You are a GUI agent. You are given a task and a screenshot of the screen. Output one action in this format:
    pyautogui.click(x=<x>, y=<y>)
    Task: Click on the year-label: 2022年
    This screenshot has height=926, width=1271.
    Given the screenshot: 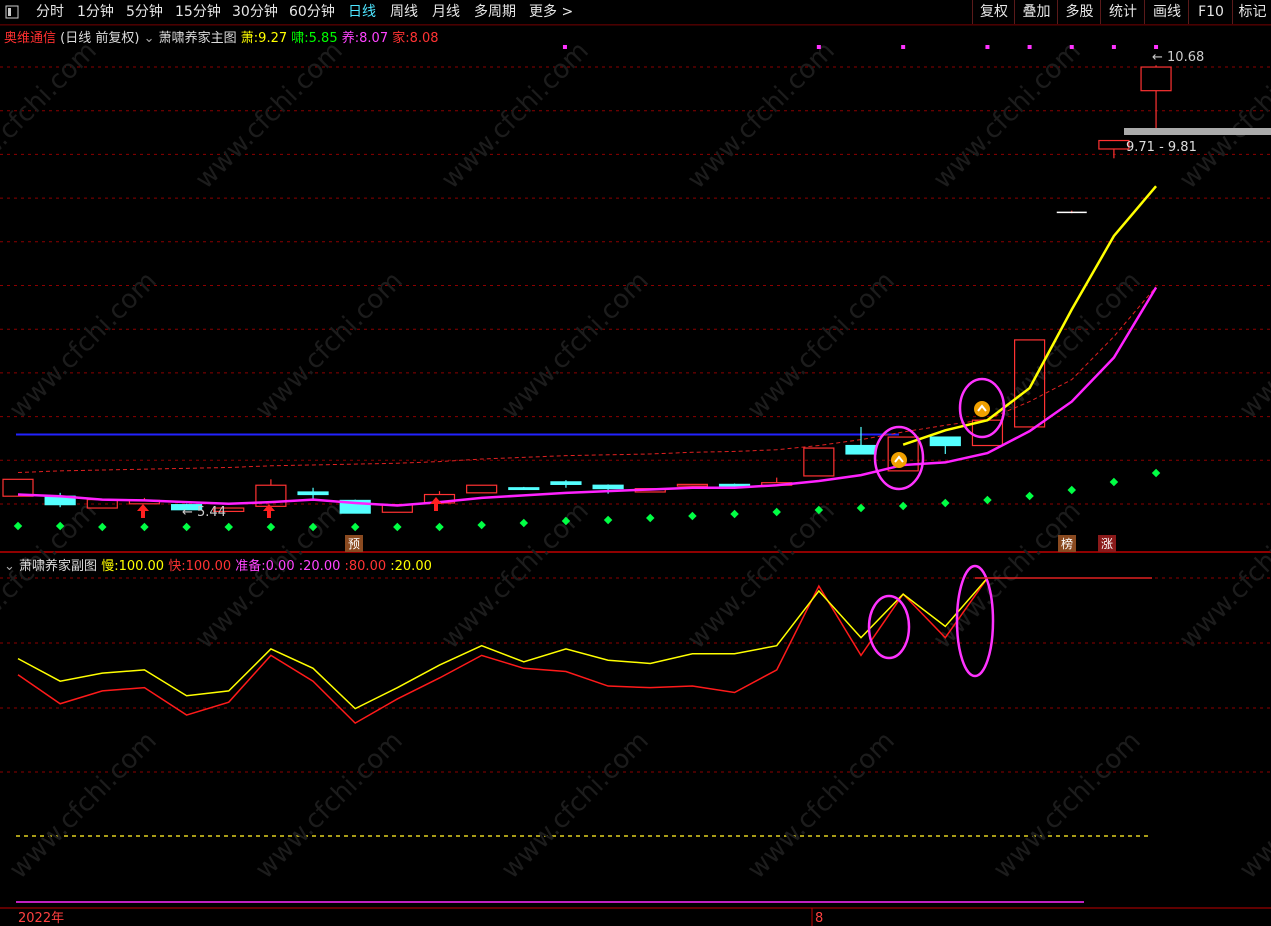 What is the action you would take?
    pyautogui.click(x=41, y=918)
    